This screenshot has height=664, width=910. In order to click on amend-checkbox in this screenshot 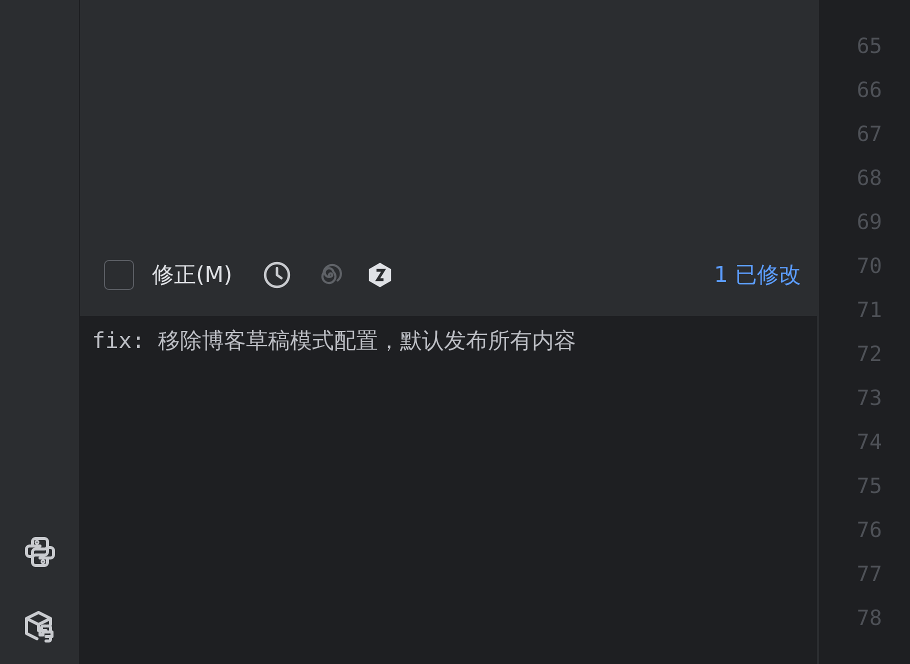, I will do `click(119, 275)`.